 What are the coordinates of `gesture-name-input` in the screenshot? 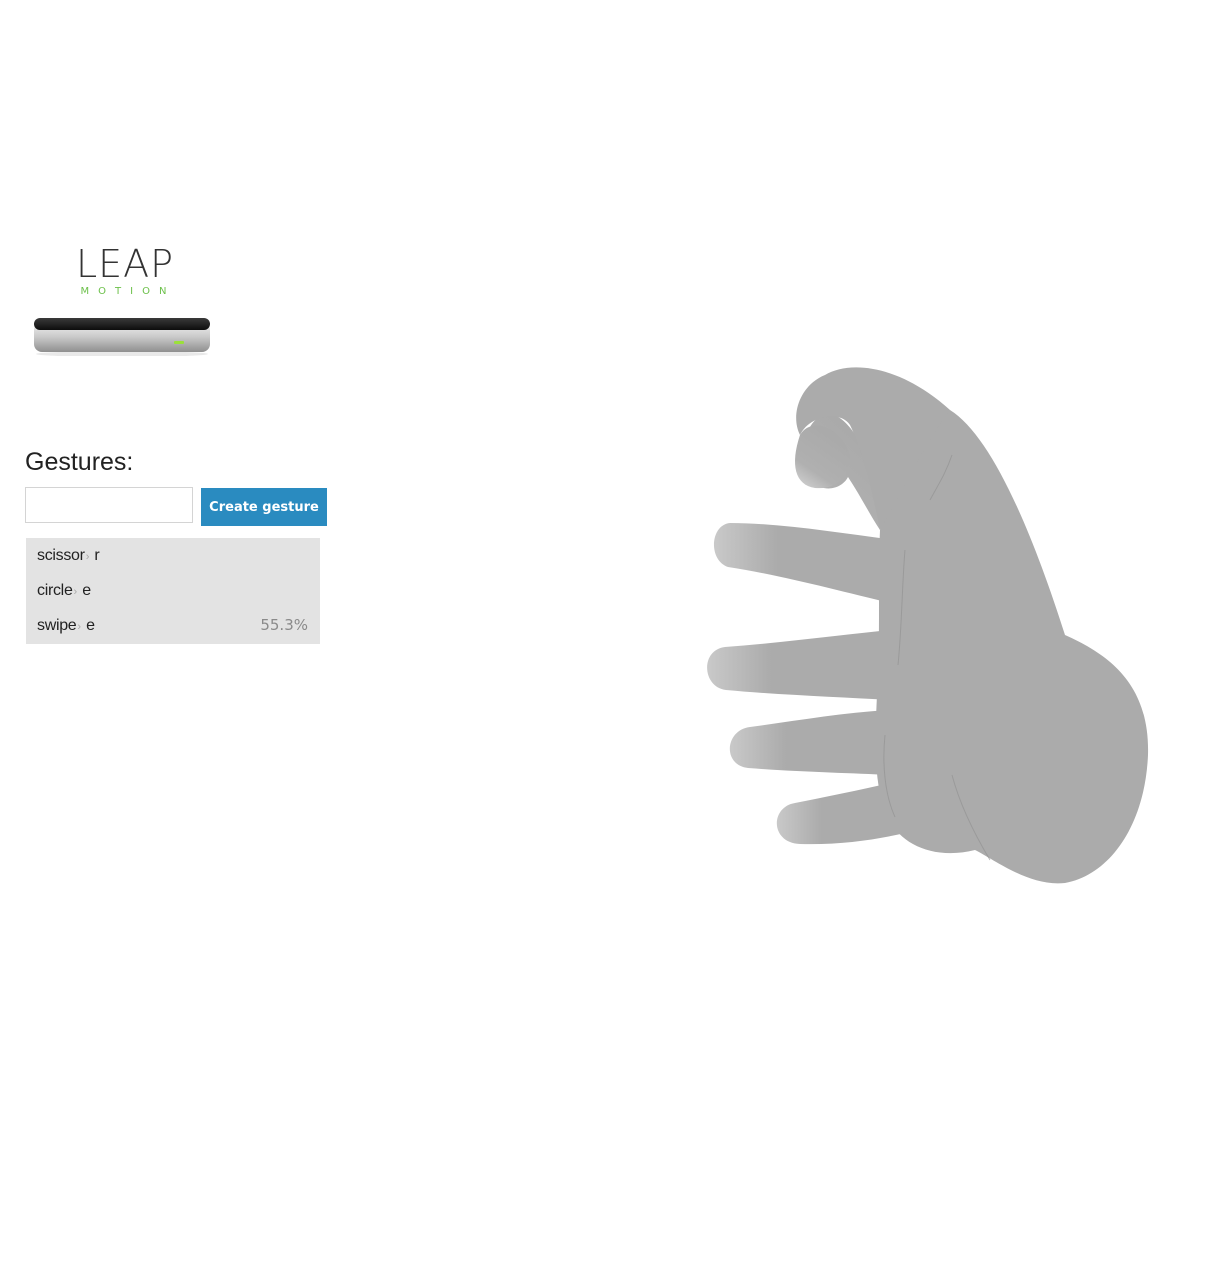 It's located at (109, 505).